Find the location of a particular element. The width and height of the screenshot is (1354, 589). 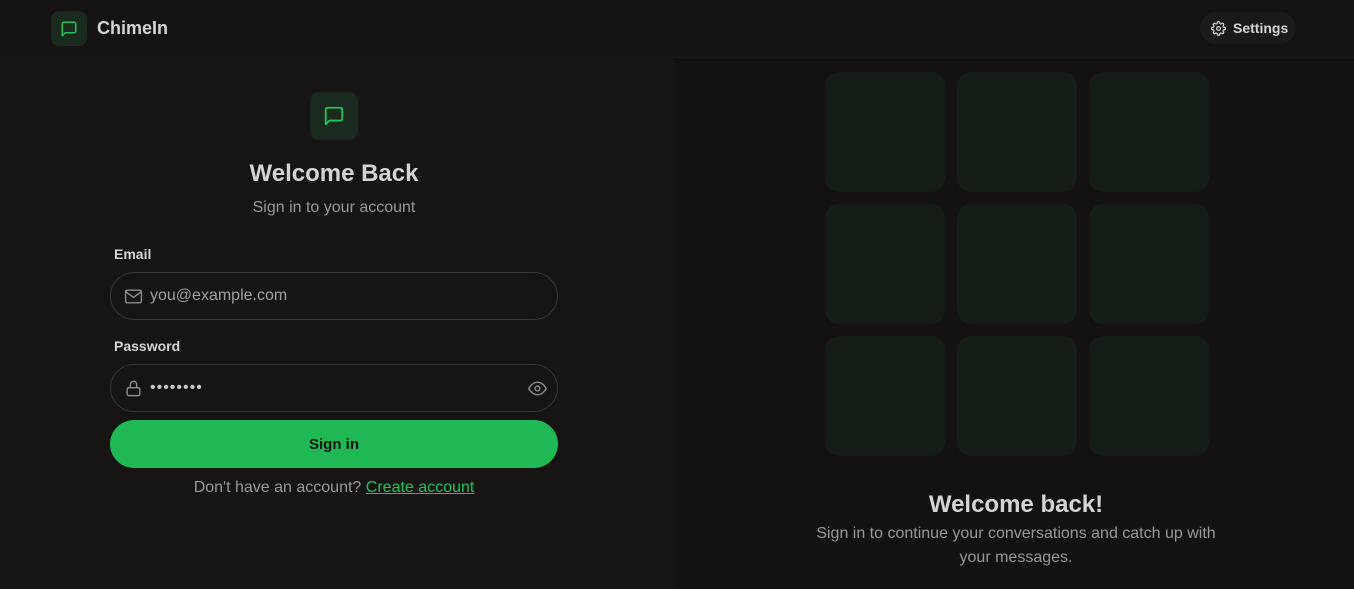

signup-prompt-line: Don't have an account? Create account is located at coordinates (334, 488).